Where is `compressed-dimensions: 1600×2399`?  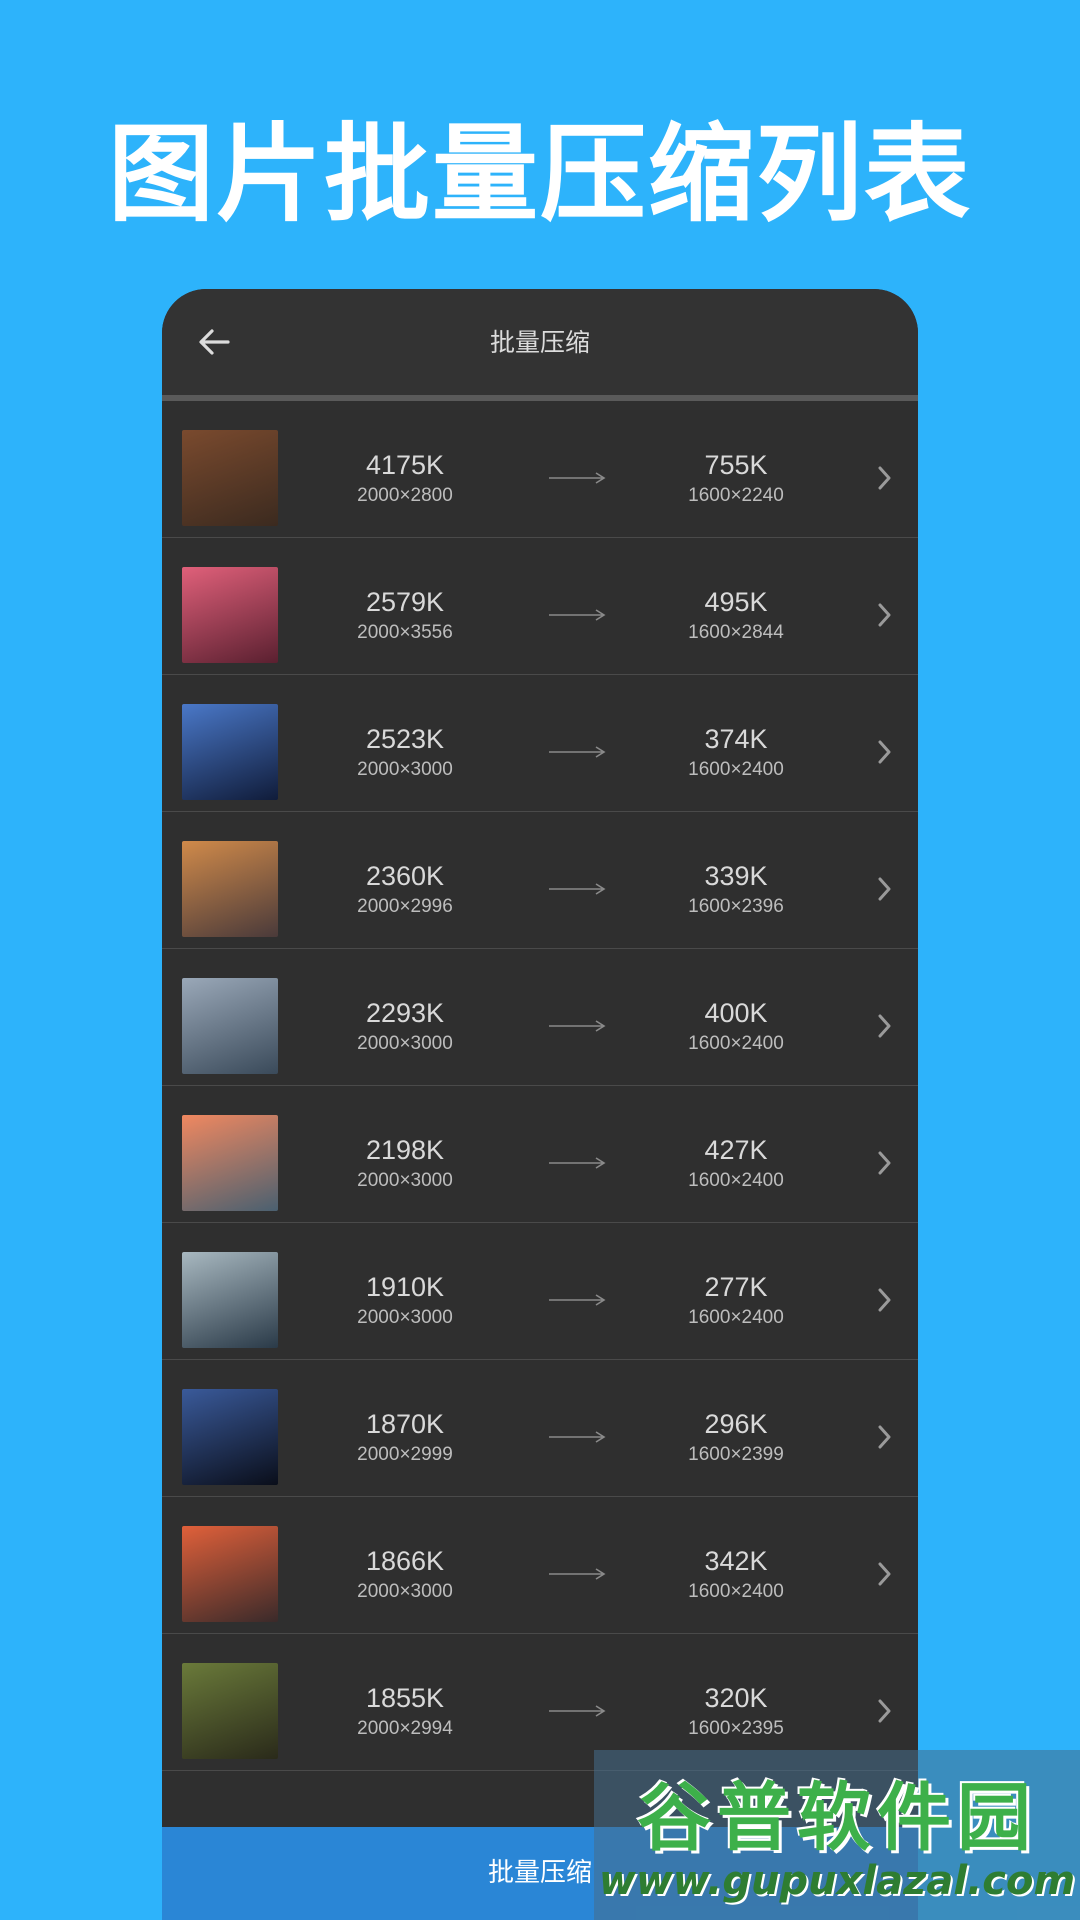 compressed-dimensions: 1600×2399 is located at coordinates (736, 1454).